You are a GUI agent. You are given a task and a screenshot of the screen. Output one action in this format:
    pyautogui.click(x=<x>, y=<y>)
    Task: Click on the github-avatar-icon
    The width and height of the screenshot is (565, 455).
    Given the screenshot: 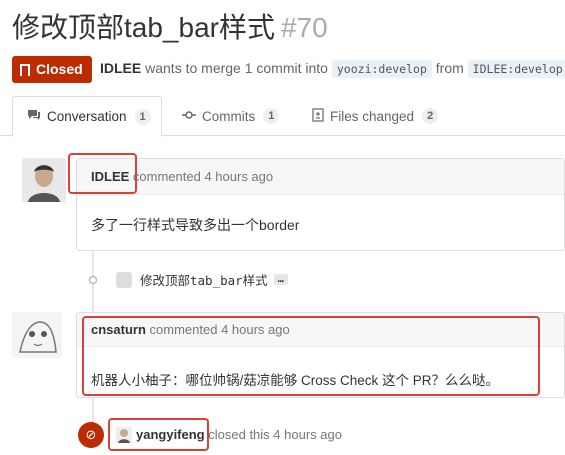 What is the action you would take?
    pyautogui.click(x=124, y=279)
    